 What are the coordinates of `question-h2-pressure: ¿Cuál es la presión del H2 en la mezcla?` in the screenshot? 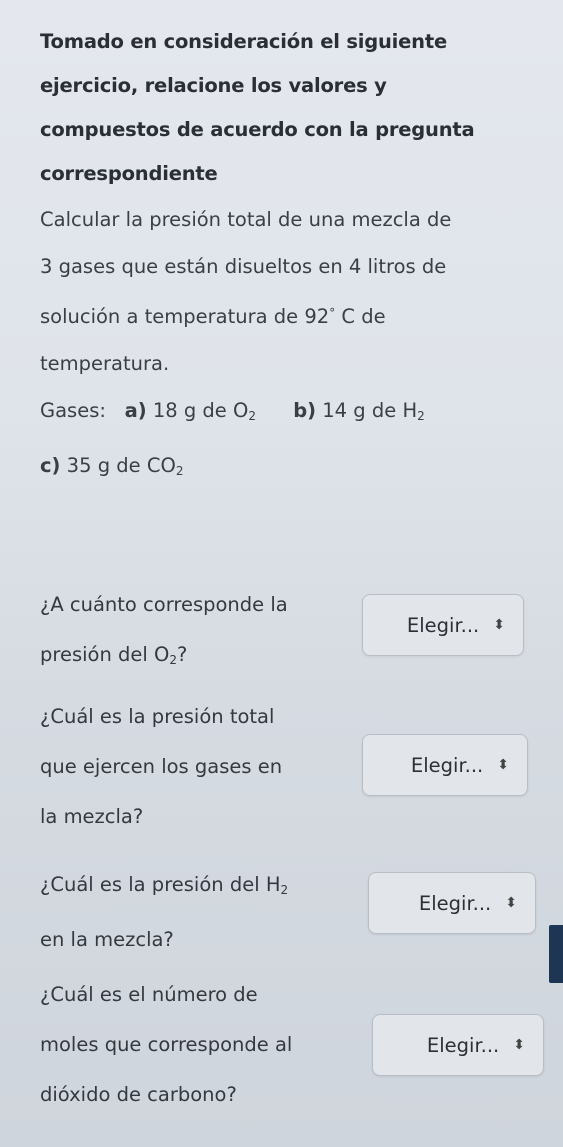 It's located at (200, 912).